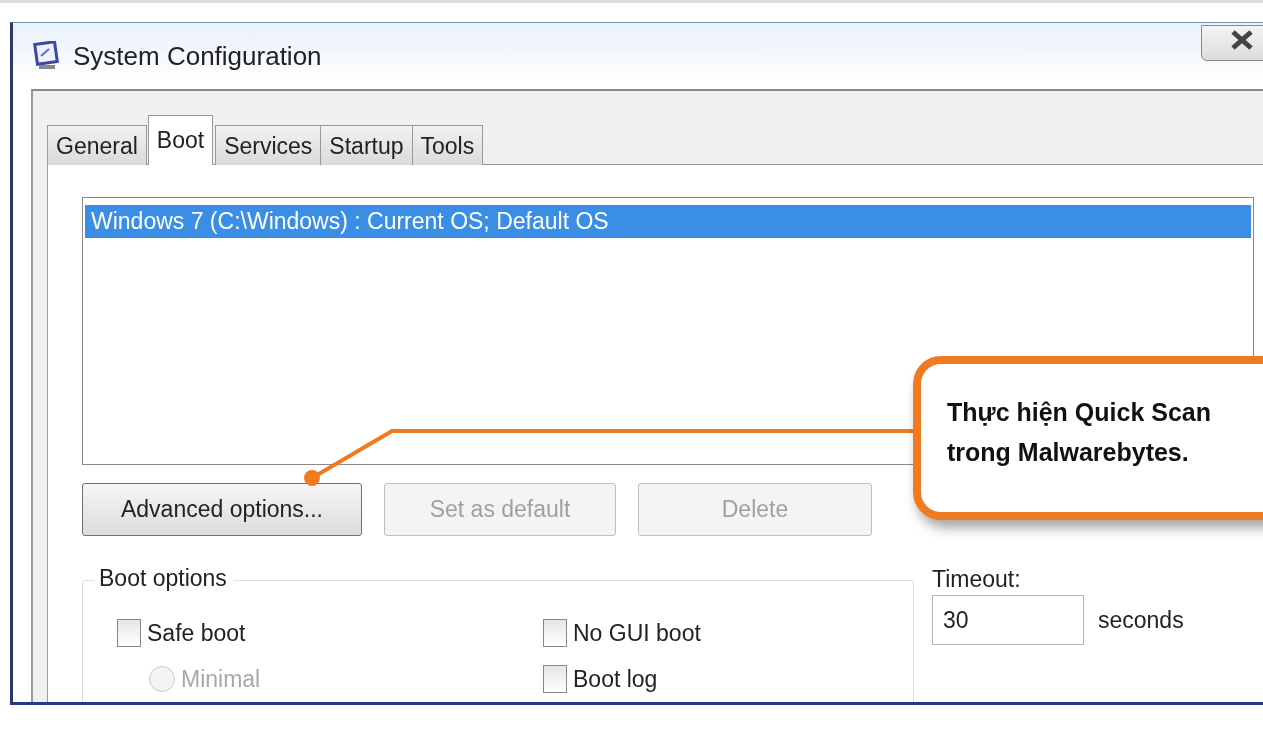 Image resolution: width=1263 pixels, height=733 pixels. I want to click on timeout-field: 30, so click(1008, 620).